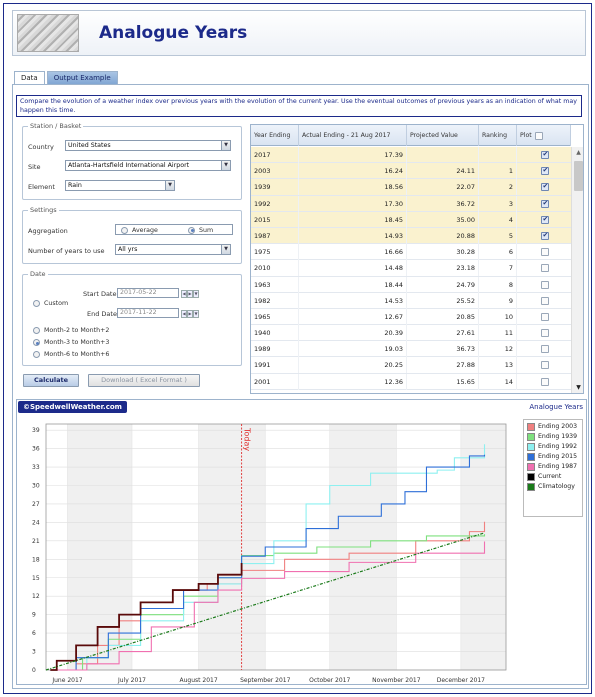  I want to click on scroll-up-icon: ▲, so click(578, 153).